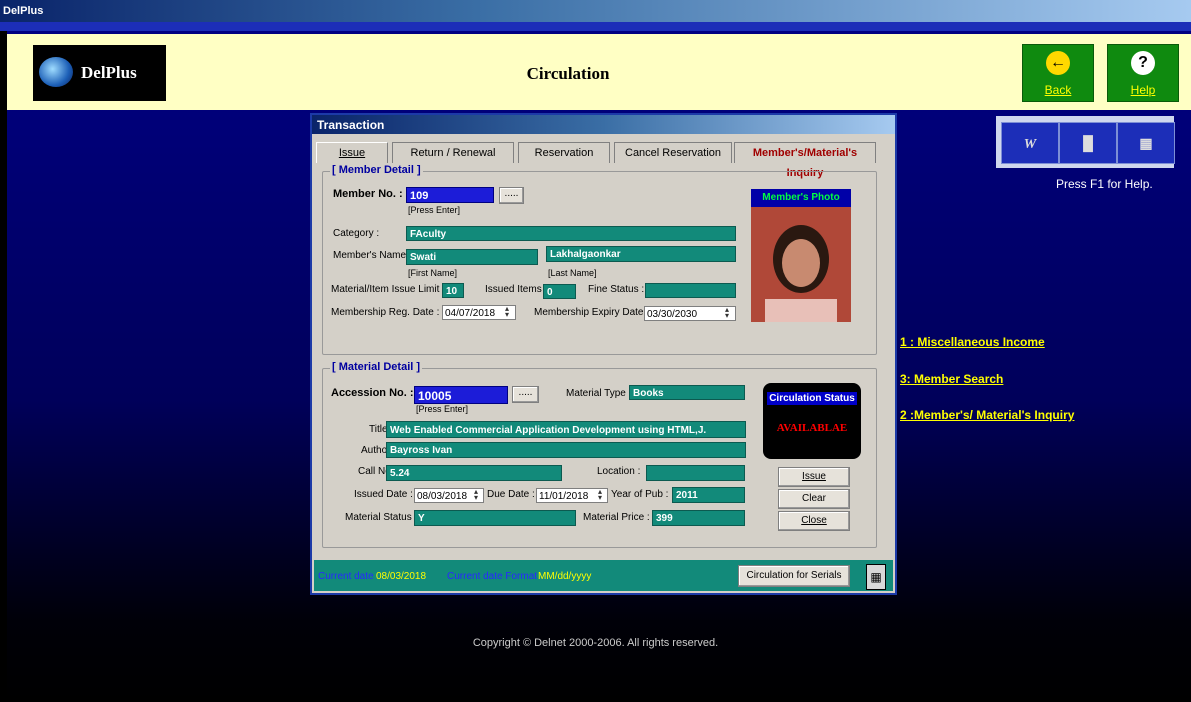 The height and width of the screenshot is (702, 1191). I want to click on due-date-label: Due Date :, so click(511, 494).